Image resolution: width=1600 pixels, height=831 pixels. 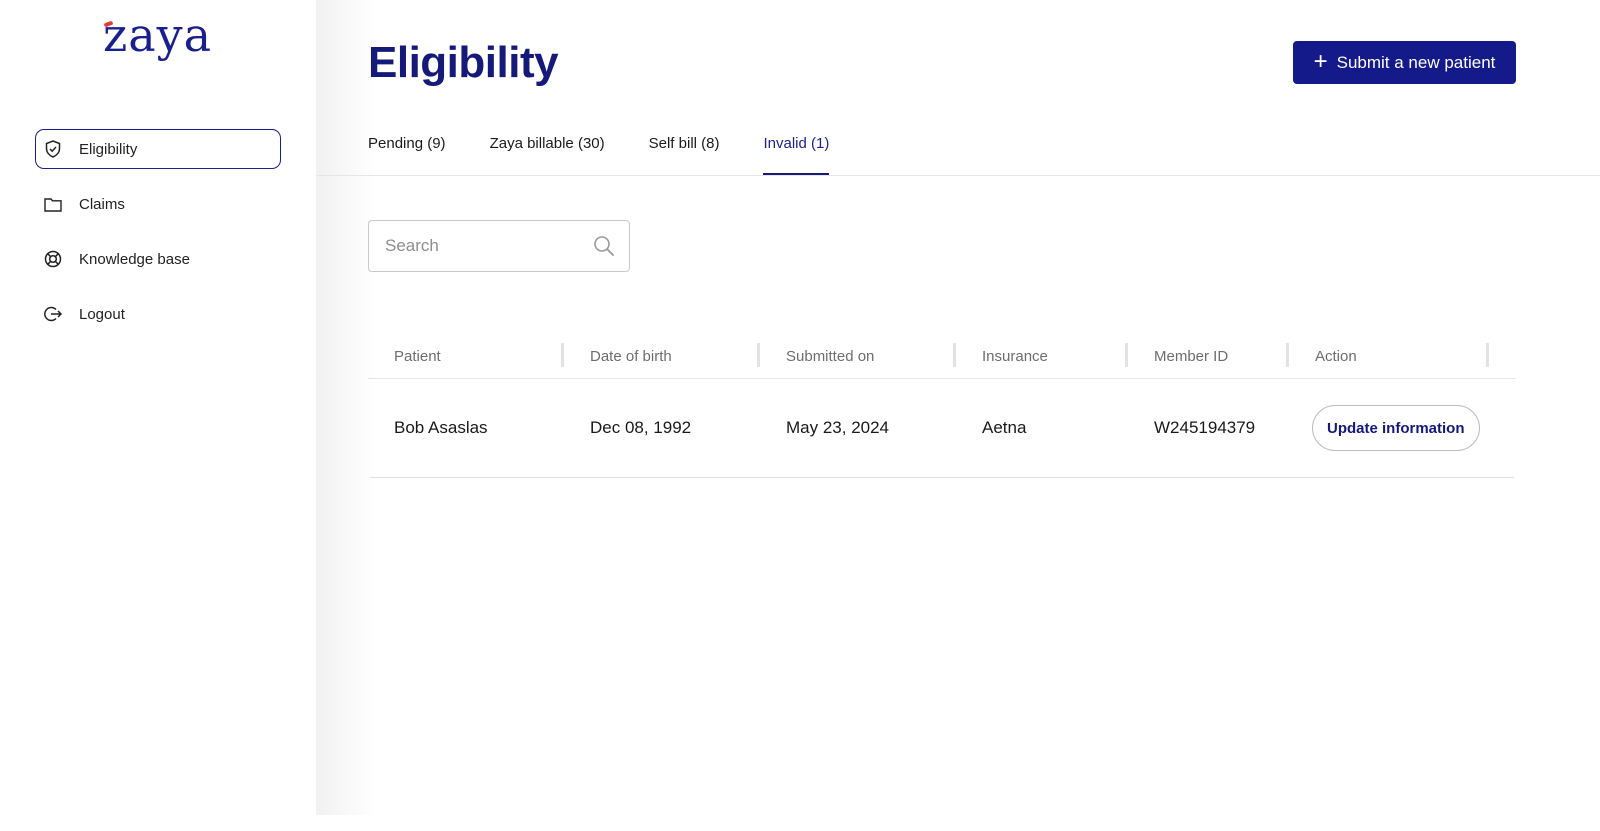 I want to click on submit-button-label: Submit a new patient, so click(x=1416, y=62).